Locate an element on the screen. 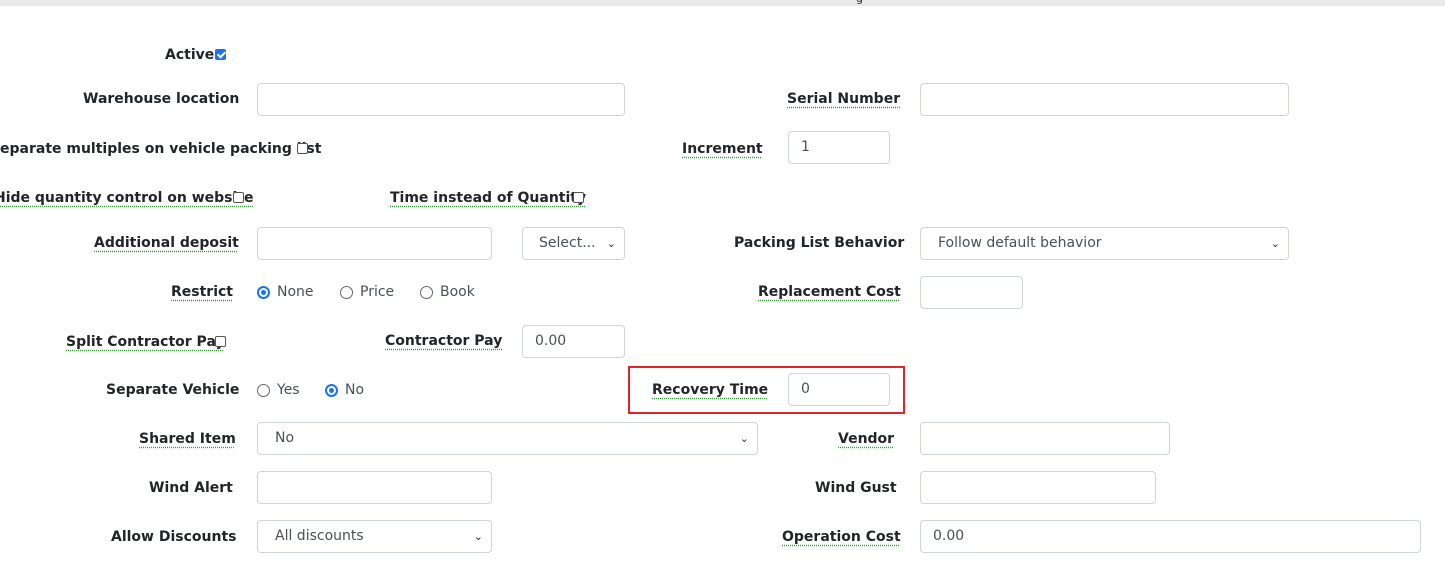  separate-vehicle-label: Separate Vehicle is located at coordinates (173, 390).